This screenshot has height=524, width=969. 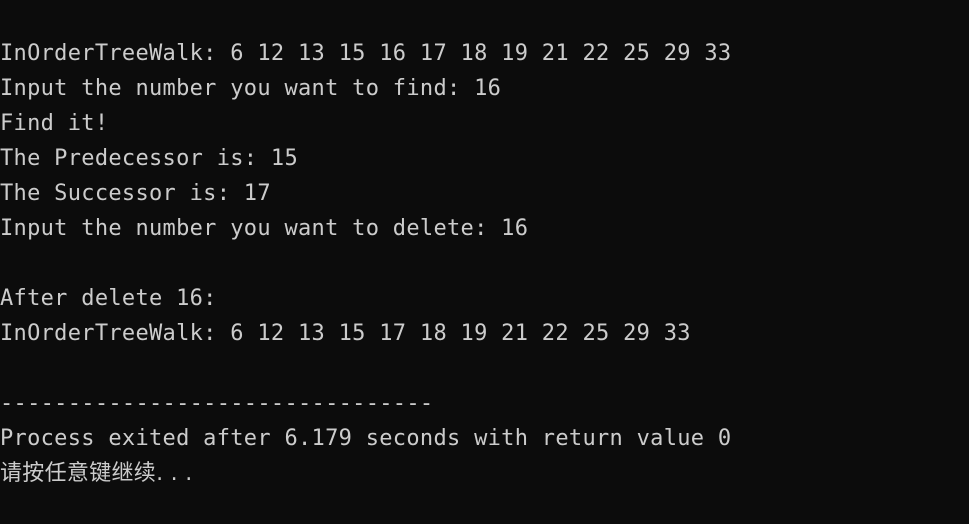 I want to click on console-line-find-prompt: Input the number you want to find: 16, so click(x=251, y=88).